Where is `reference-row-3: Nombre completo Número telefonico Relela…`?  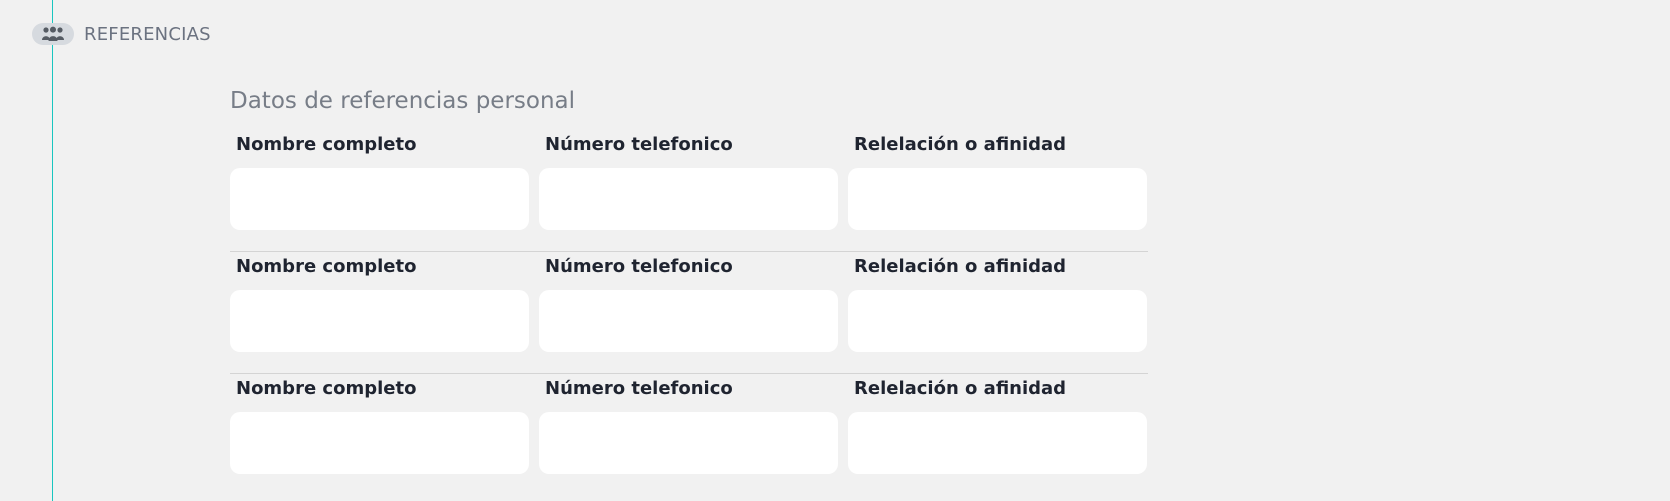 reference-row-3: Nombre completo Número telefonico Relela… is located at coordinates (689, 434).